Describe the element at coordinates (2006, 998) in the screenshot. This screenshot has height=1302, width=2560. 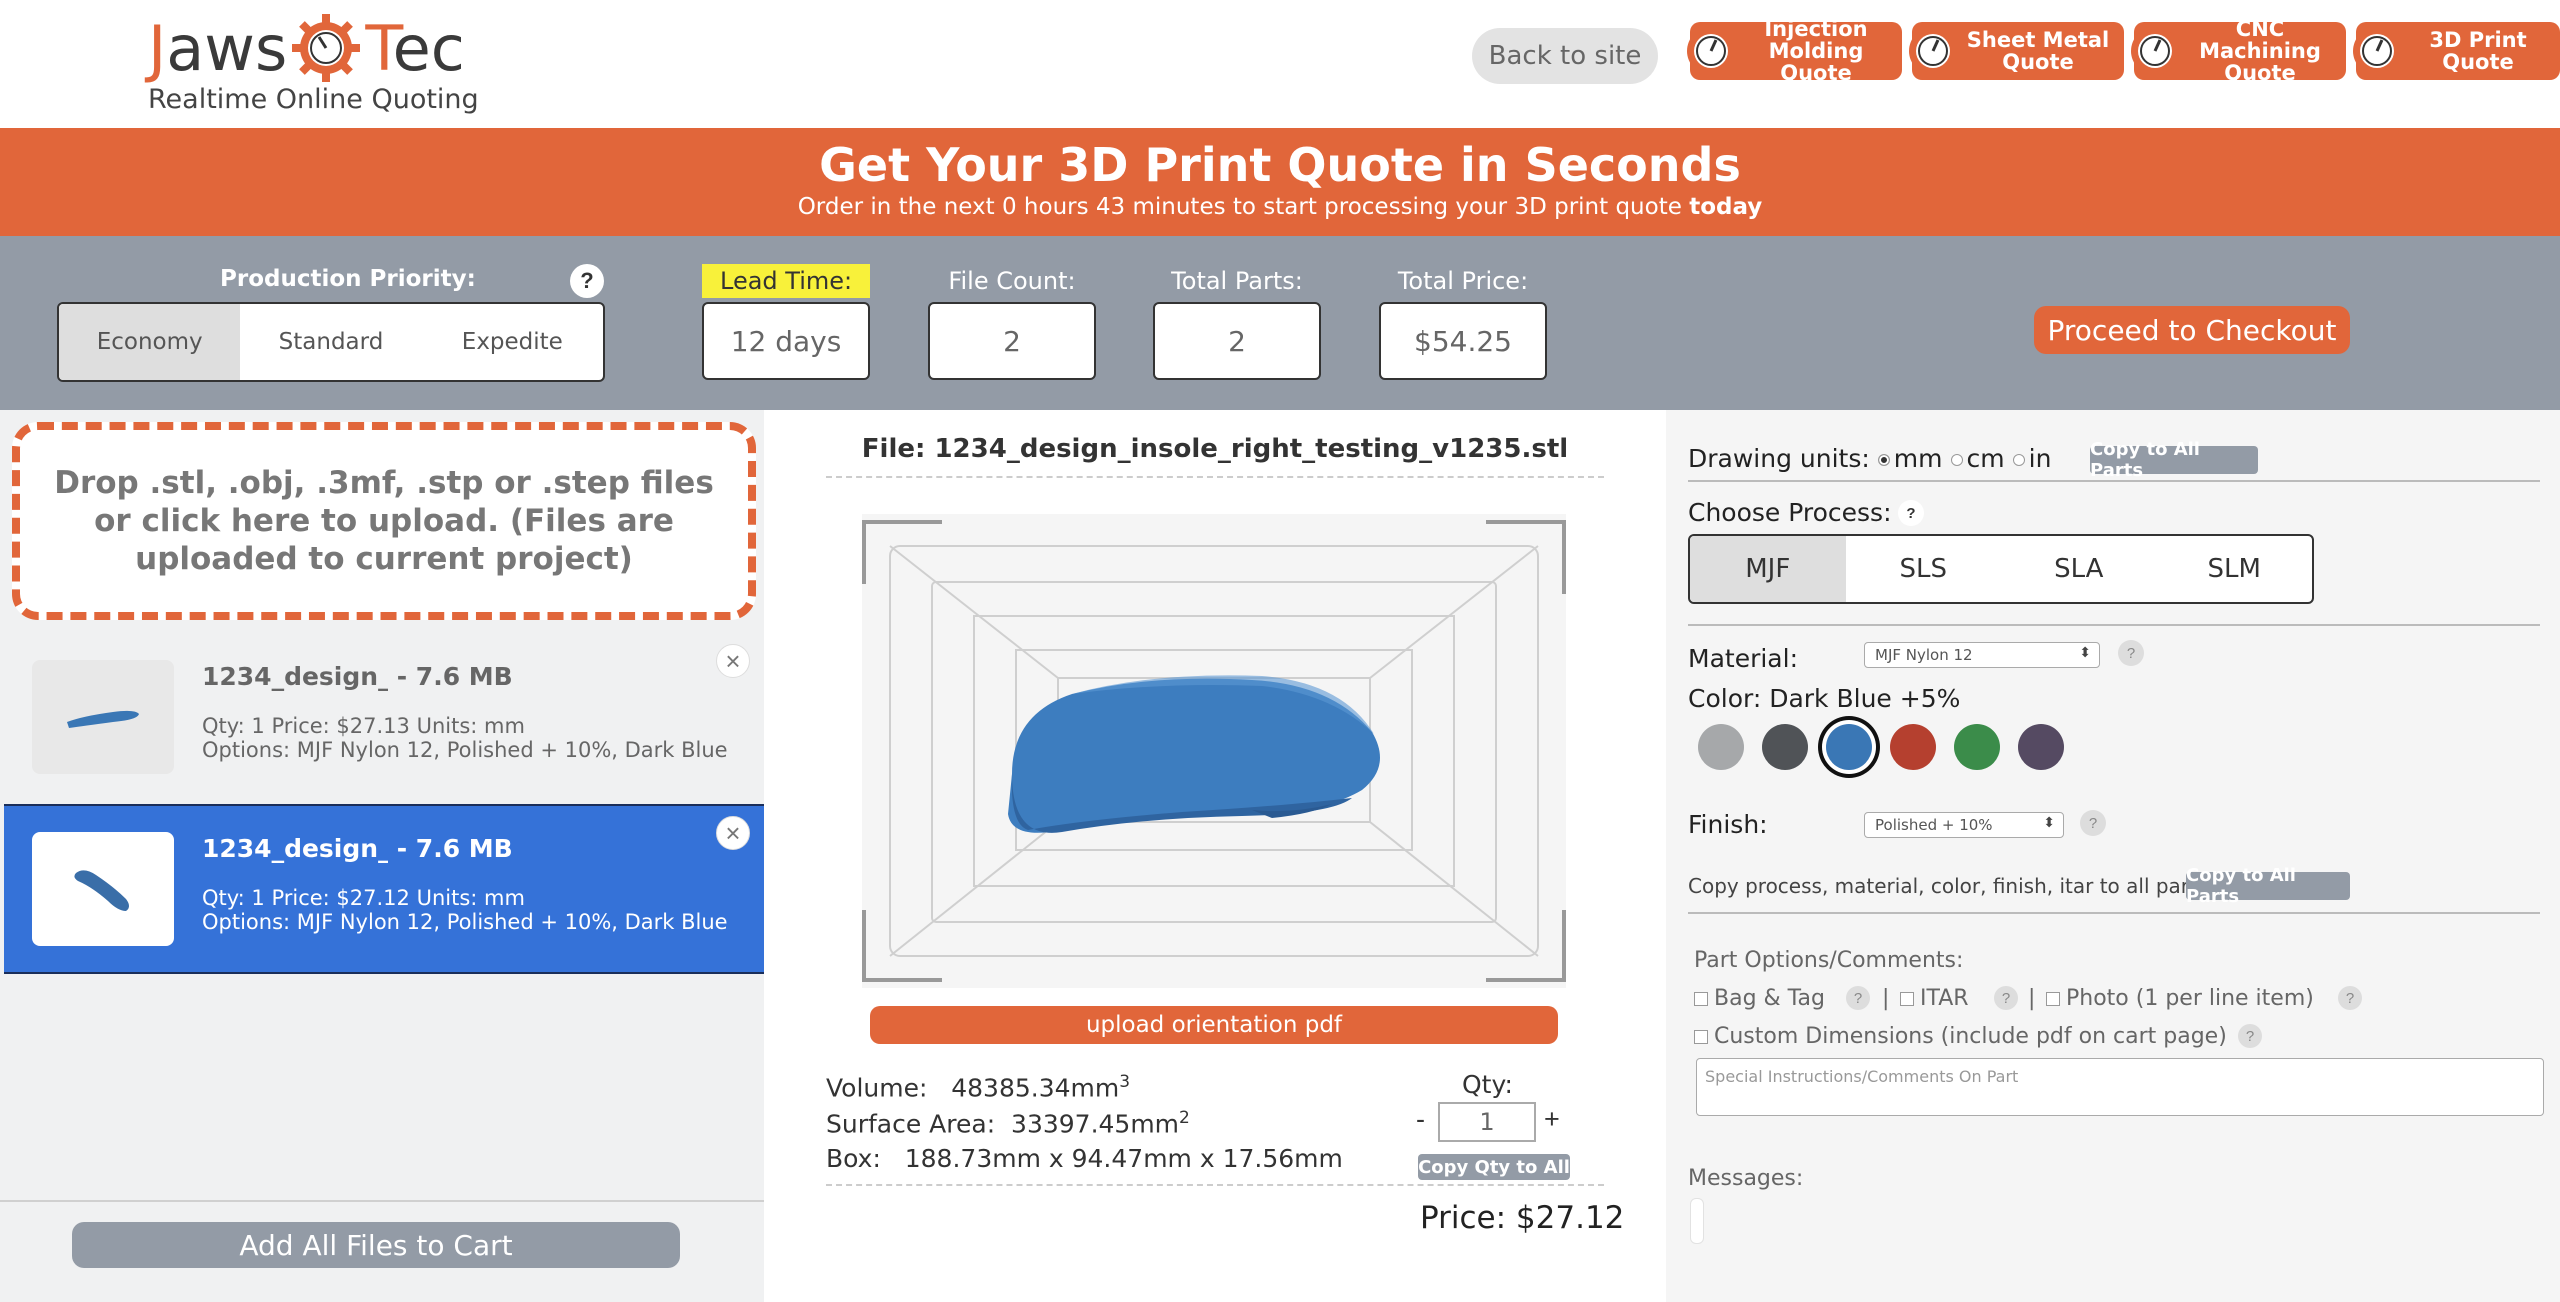
I see `itar-help-icon: ?` at that location.